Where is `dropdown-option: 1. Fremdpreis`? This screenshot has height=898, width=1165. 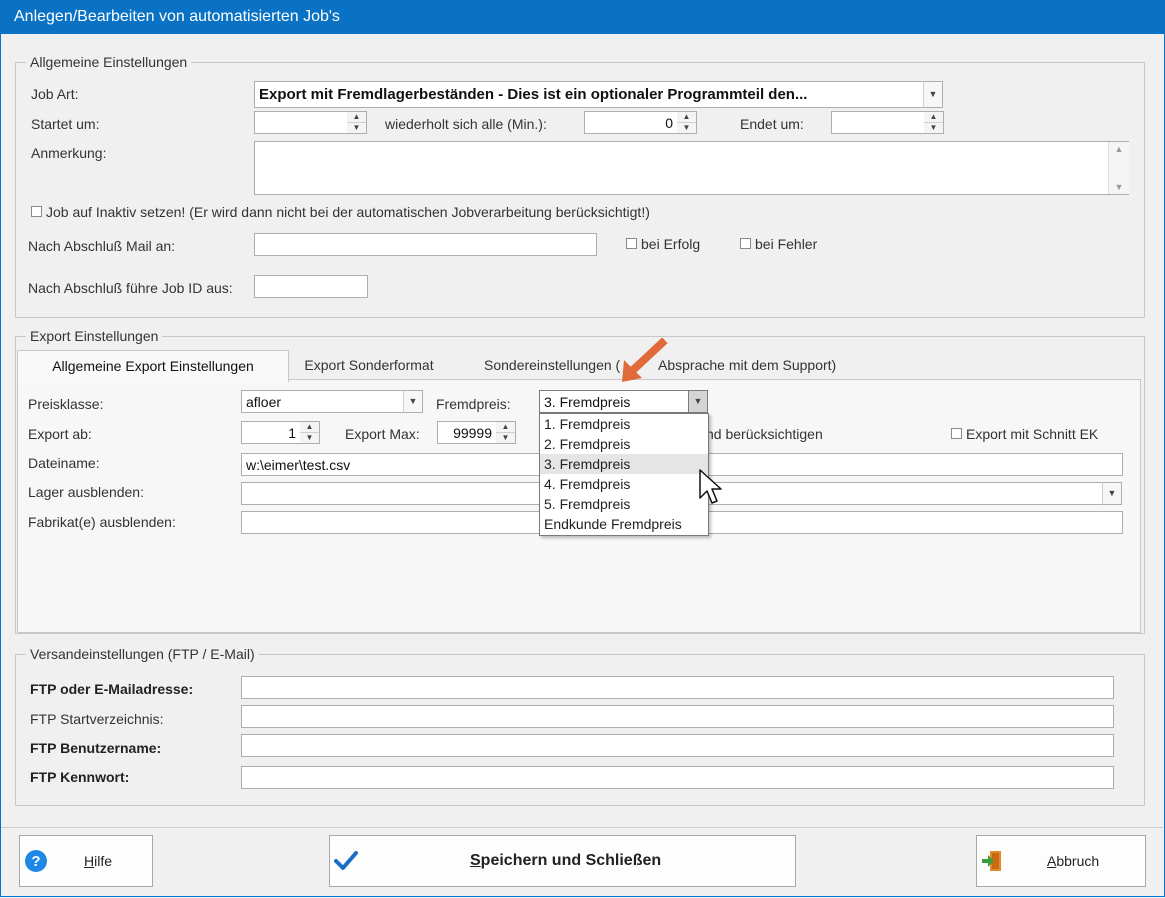 dropdown-option: 1. Fremdpreis is located at coordinates (624, 424).